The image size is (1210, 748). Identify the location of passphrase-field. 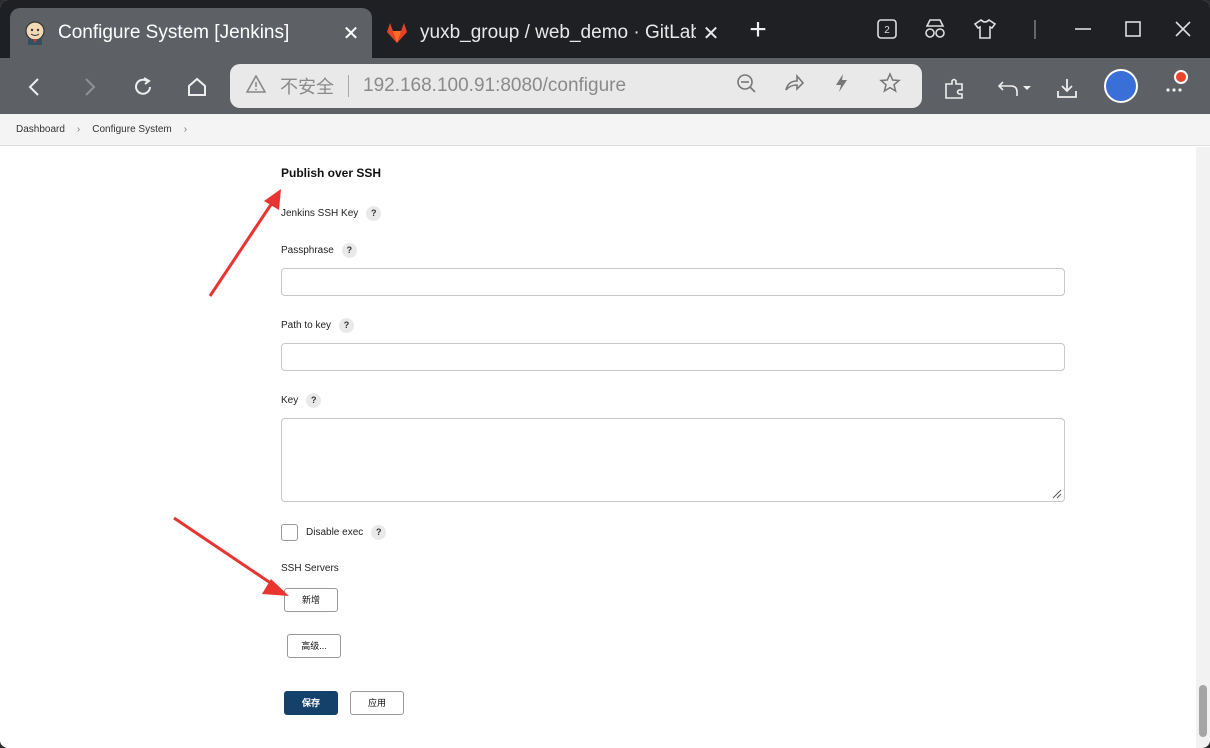
(673, 282).